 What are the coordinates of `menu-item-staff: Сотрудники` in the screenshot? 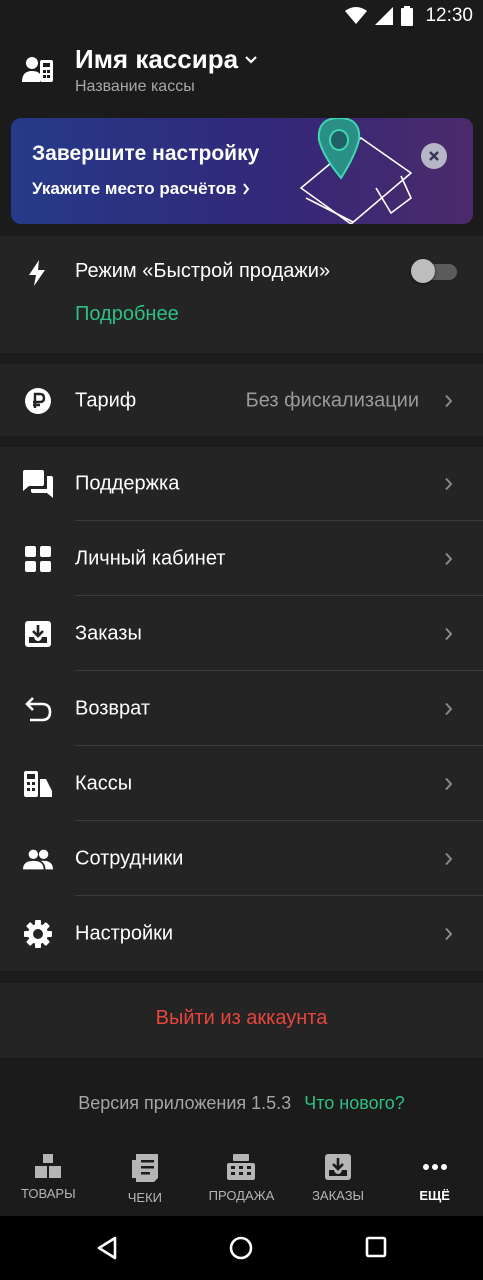 It's located at (241, 859).